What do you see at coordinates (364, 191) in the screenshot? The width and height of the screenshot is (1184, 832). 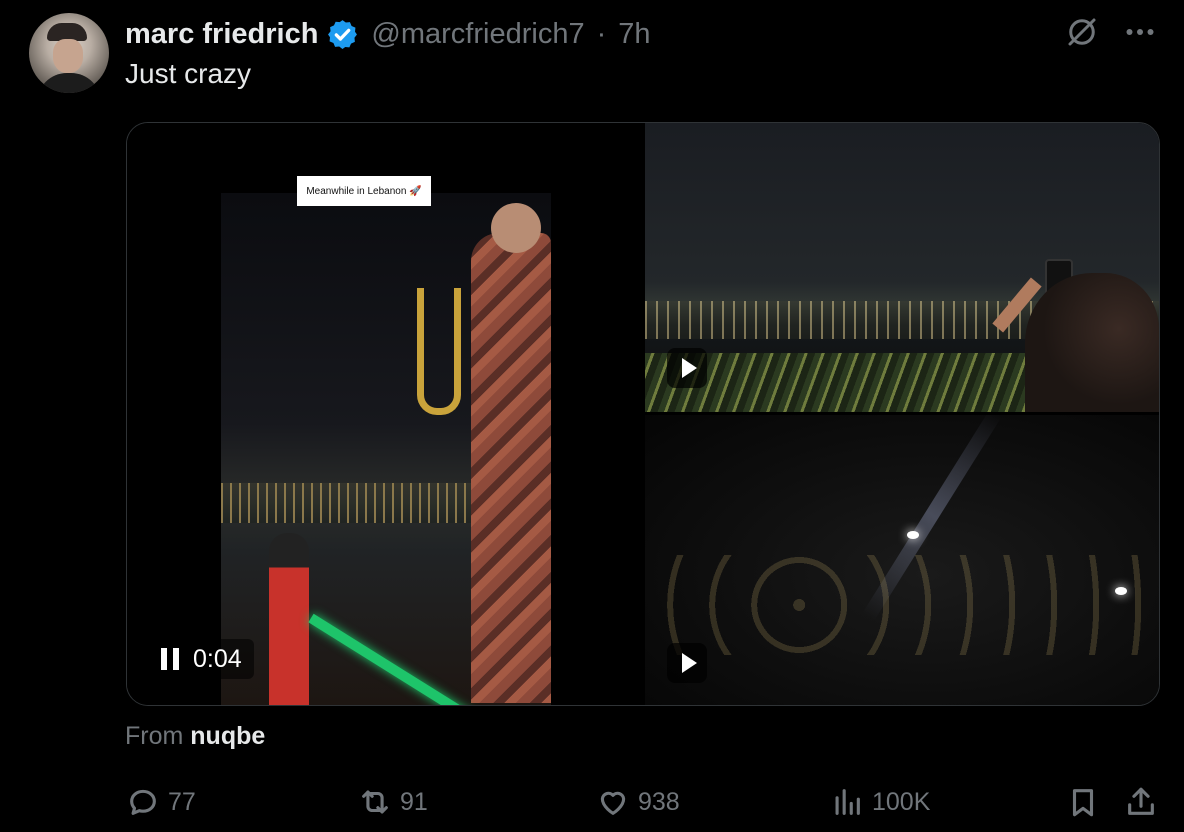 I see `video-caption-overlay: Meanwhile in Lebanon 🚀` at bounding box center [364, 191].